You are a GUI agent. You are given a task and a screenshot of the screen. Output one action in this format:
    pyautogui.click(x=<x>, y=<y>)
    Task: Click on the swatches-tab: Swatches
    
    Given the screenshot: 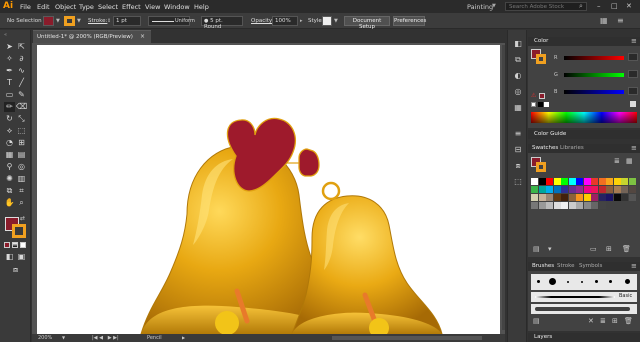 What is the action you would take?
    pyautogui.click(x=545, y=148)
    